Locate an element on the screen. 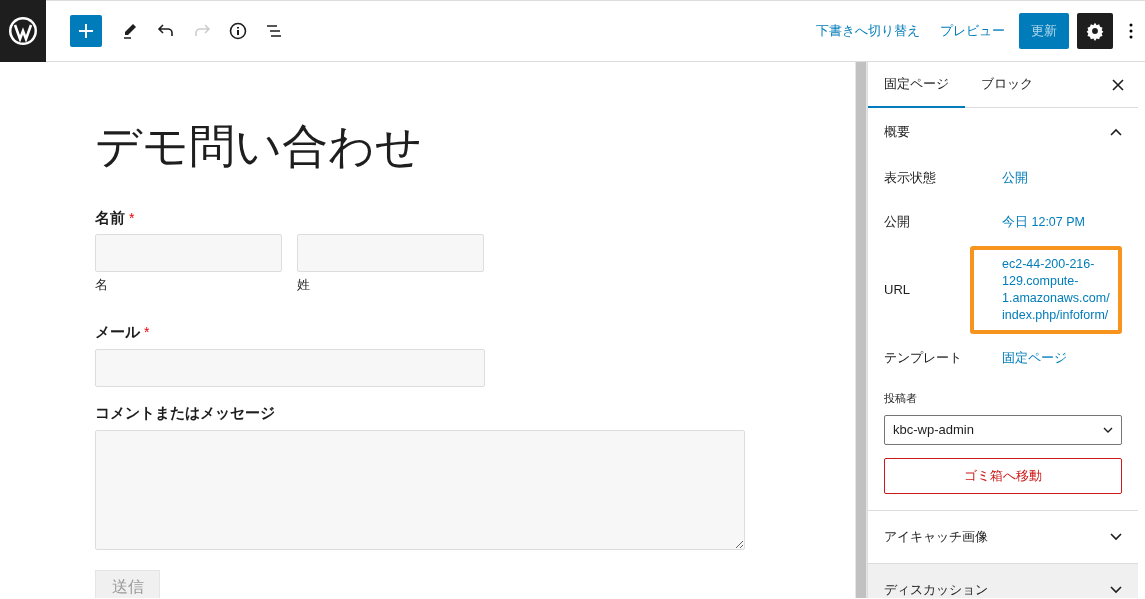  author-select: kbc-wp-admin is located at coordinates (1003, 429).